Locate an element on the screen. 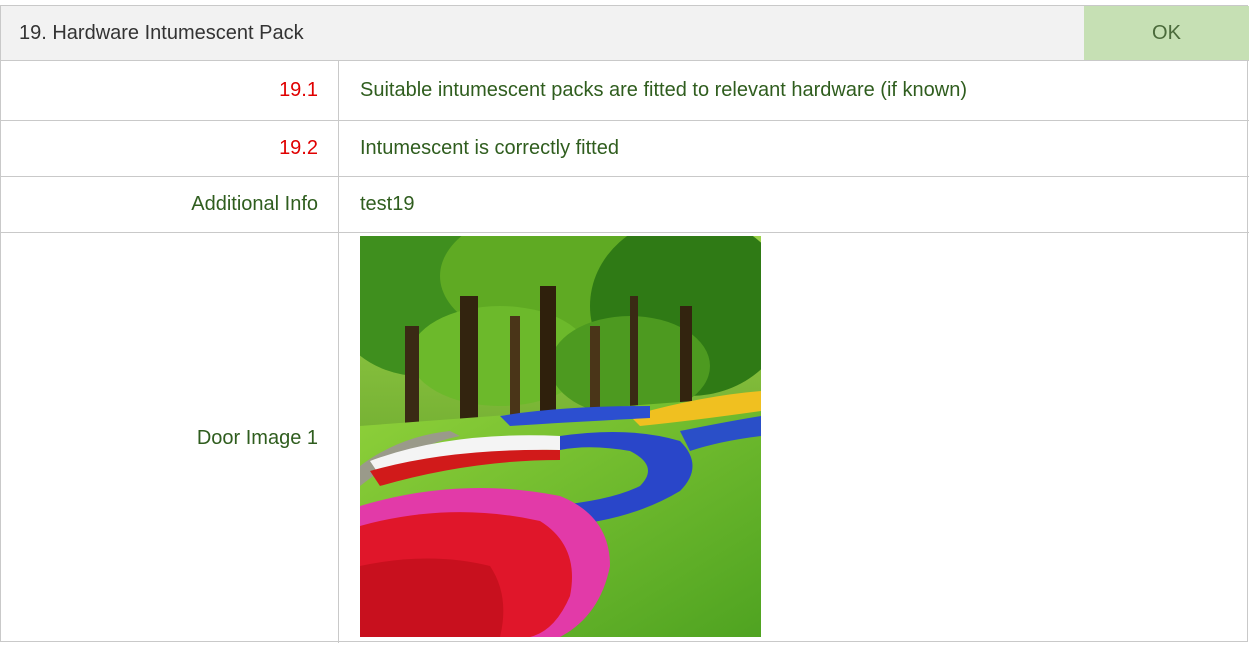 The width and height of the screenshot is (1250, 646). checklist-row: 19.2 Intumescent is correctly fitted is located at coordinates (625, 149).